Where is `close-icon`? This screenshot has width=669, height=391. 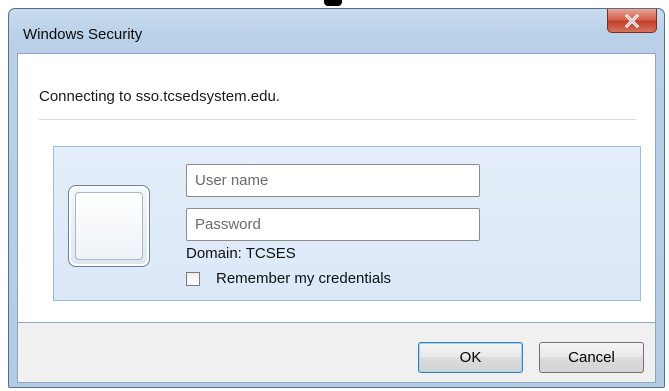 close-icon is located at coordinates (632, 20).